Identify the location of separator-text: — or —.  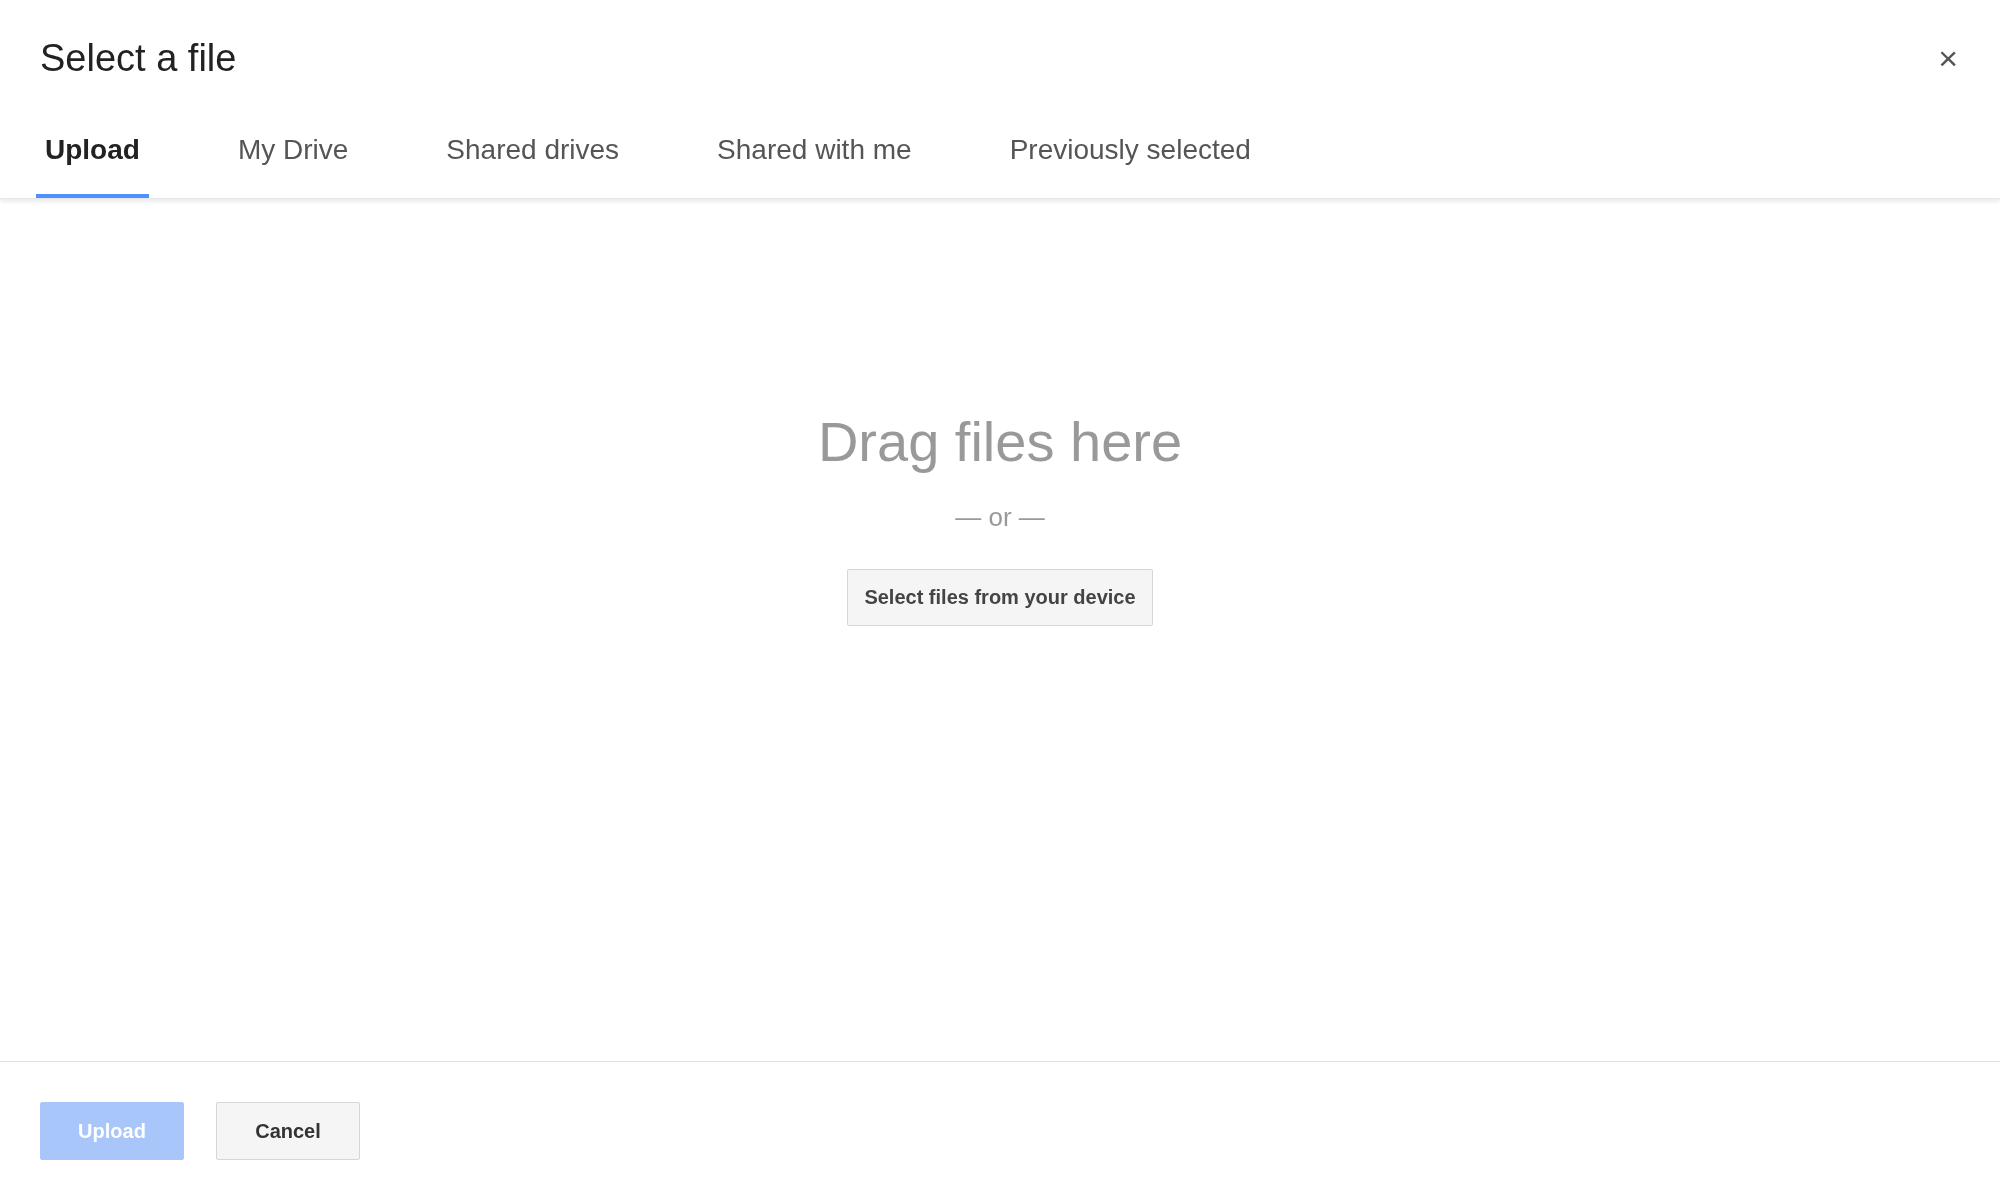
(1000, 517).